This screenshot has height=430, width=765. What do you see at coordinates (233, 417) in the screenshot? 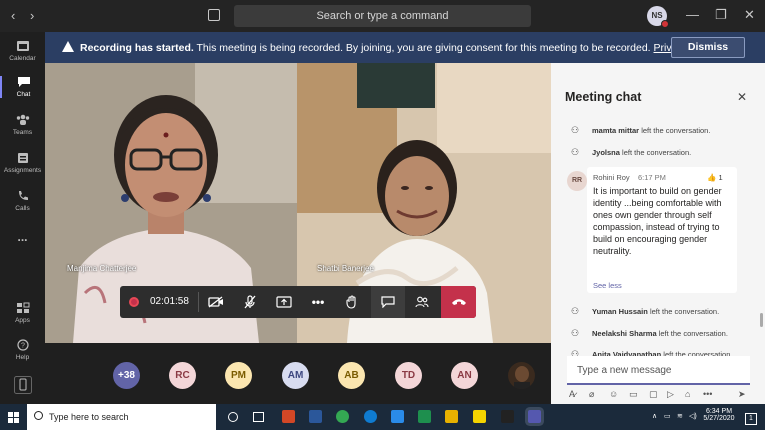
I see `cortana-icon` at bounding box center [233, 417].